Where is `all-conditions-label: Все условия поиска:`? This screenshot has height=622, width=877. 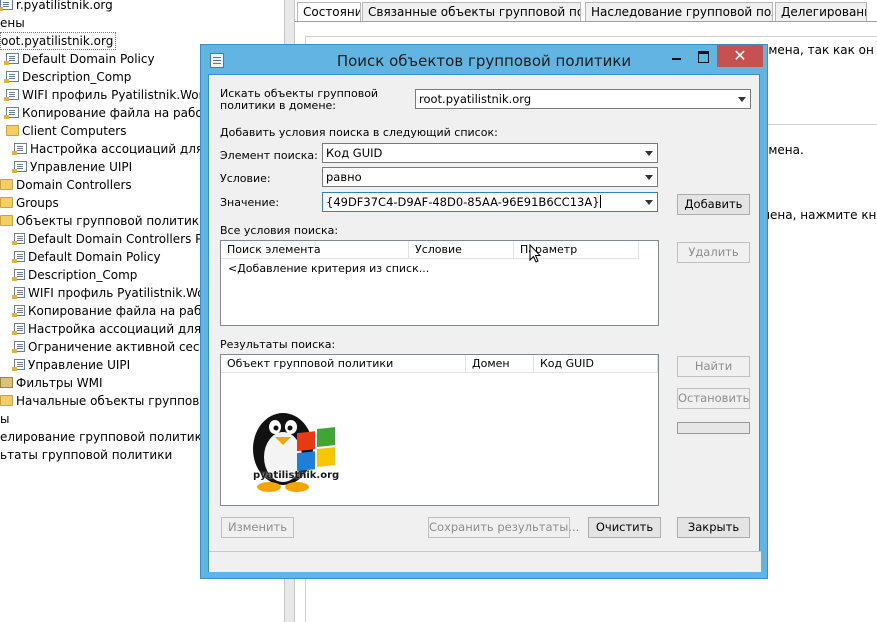 all-conditions-label: Все условия поиска: is located at coordinates (279, 230).